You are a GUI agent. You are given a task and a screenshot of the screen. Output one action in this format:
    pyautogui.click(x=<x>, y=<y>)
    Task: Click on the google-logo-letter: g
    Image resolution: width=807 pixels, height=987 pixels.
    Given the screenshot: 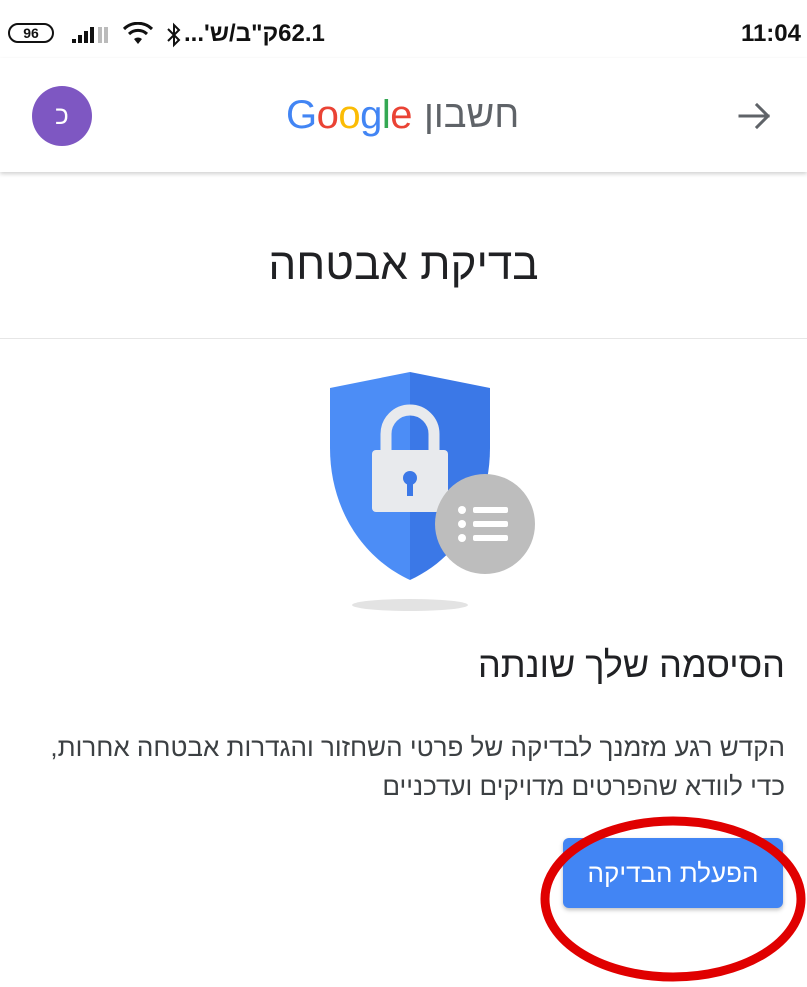 What is the action you would take?
    pyautogui.click(x=371, y=114)
    